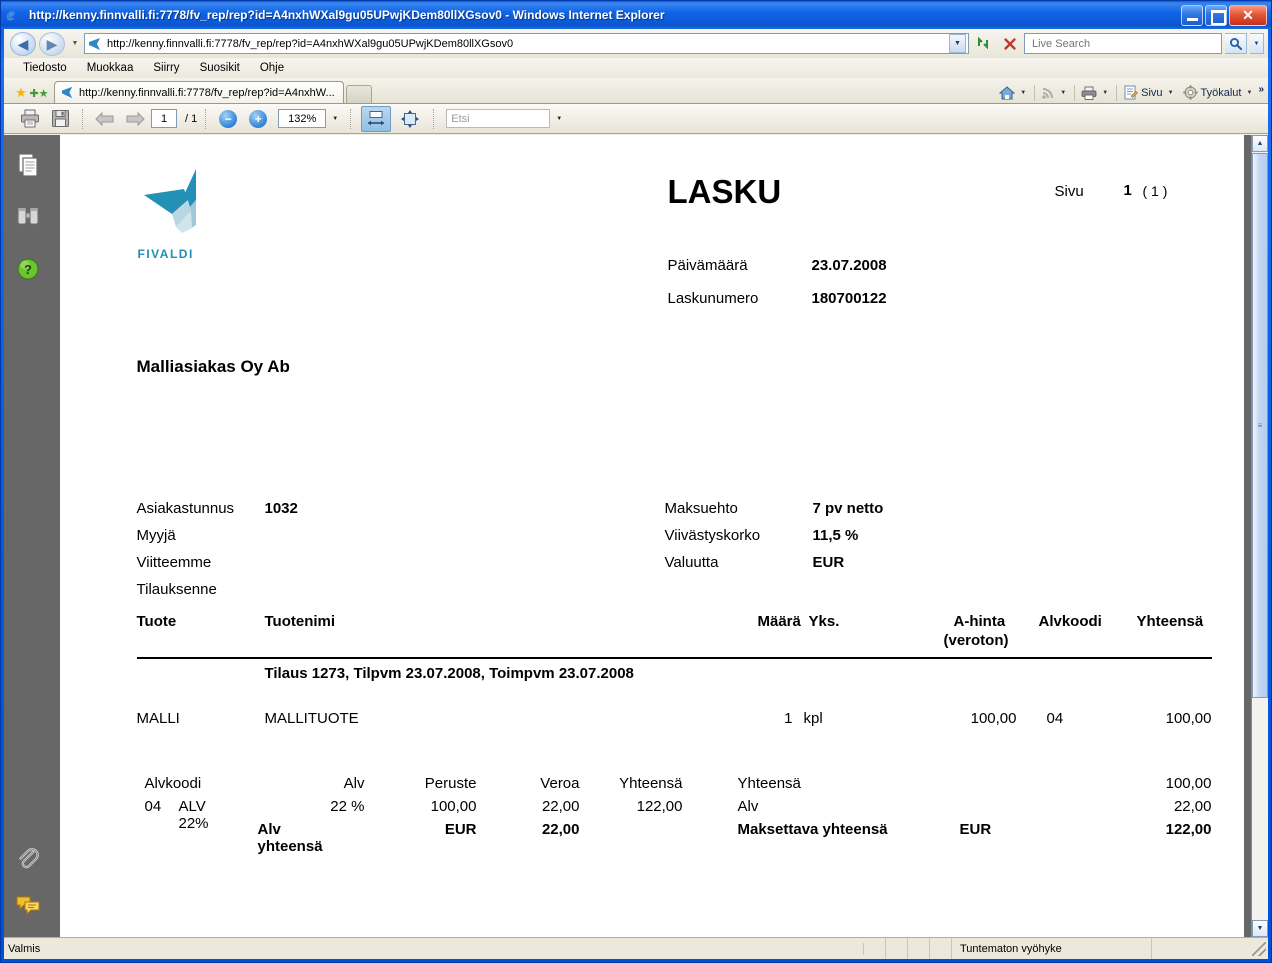  Describe the element at coordinates (748, 806) in the screenshot. I see `totals-label-vat: Alv` at that location.